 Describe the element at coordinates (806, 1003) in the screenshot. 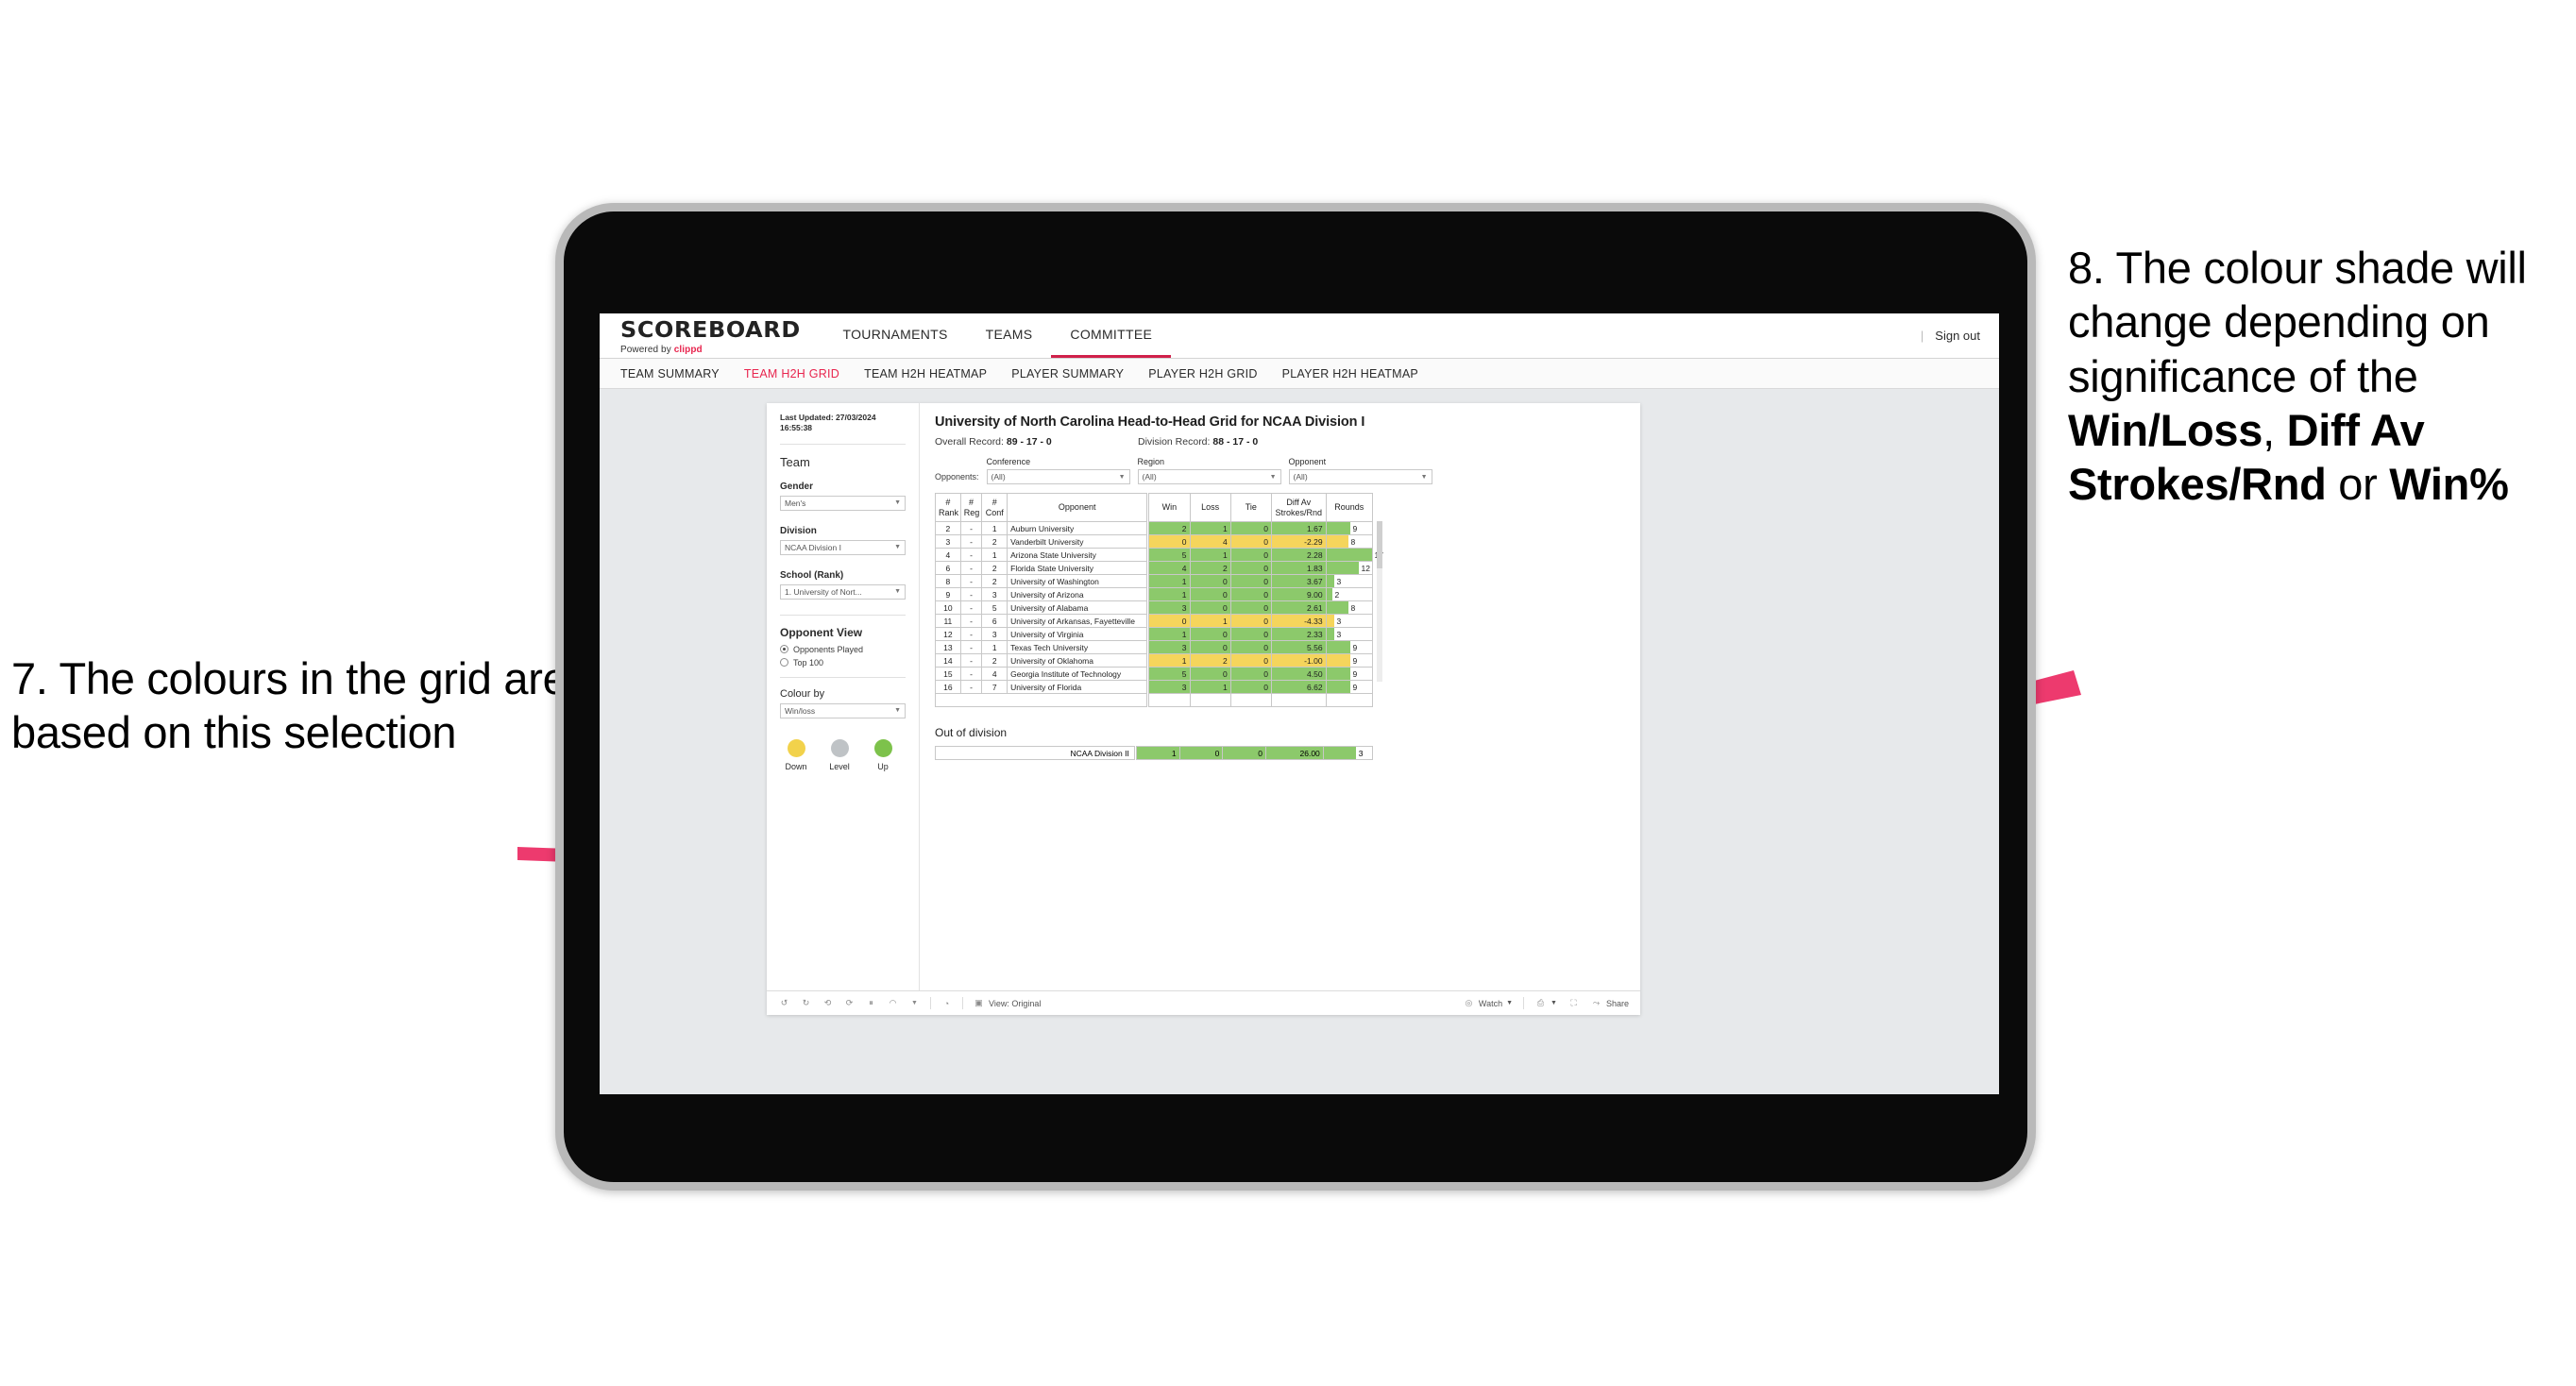

I see `redo-icon: ↻` at that location.